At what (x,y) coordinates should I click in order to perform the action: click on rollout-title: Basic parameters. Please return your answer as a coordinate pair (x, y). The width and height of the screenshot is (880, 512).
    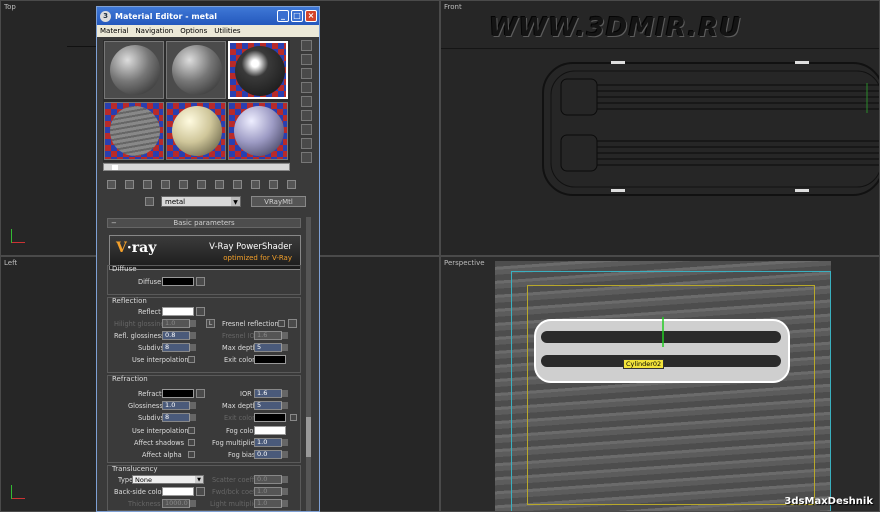
    Looking at the image, I should click on (204, 223).